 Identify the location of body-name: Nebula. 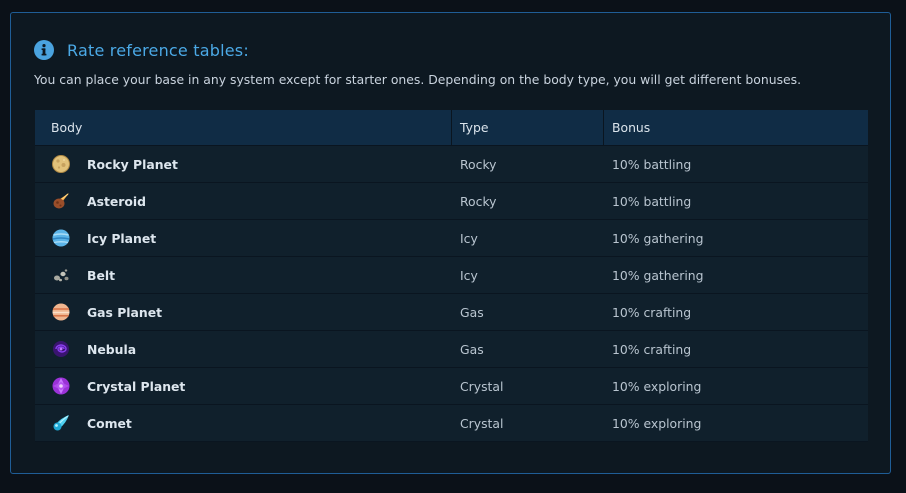
(112, 349).